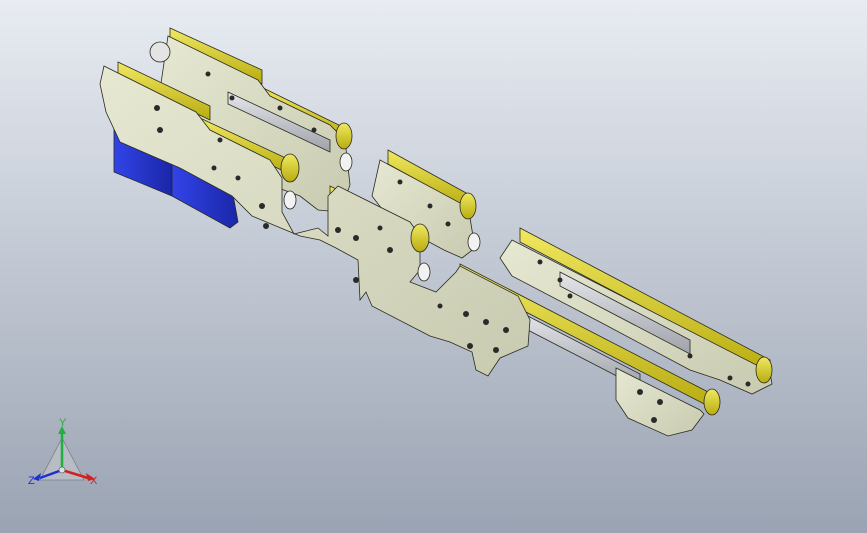 Image resolution: width=867 pixels, height=533 pixels. Describe the element at coordinates (31, 481) in the screenshot. I see `z-axis-label: Z` at that location.